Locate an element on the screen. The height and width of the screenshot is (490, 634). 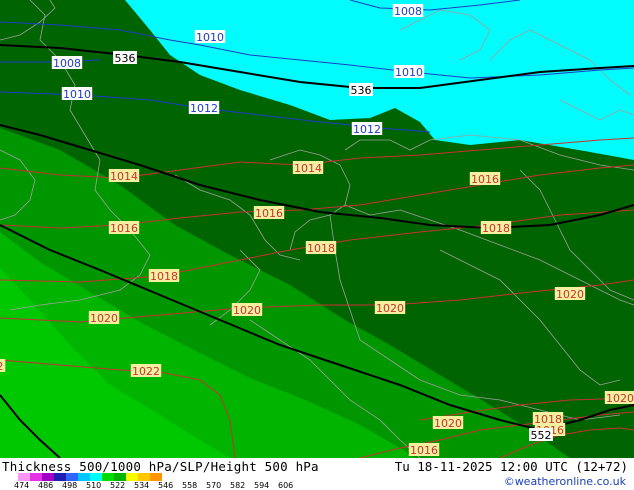
color-scale-ticks: 474 486 498 510 522 534 546 558 570 582 594 606 is located at coordinates (158, 485).